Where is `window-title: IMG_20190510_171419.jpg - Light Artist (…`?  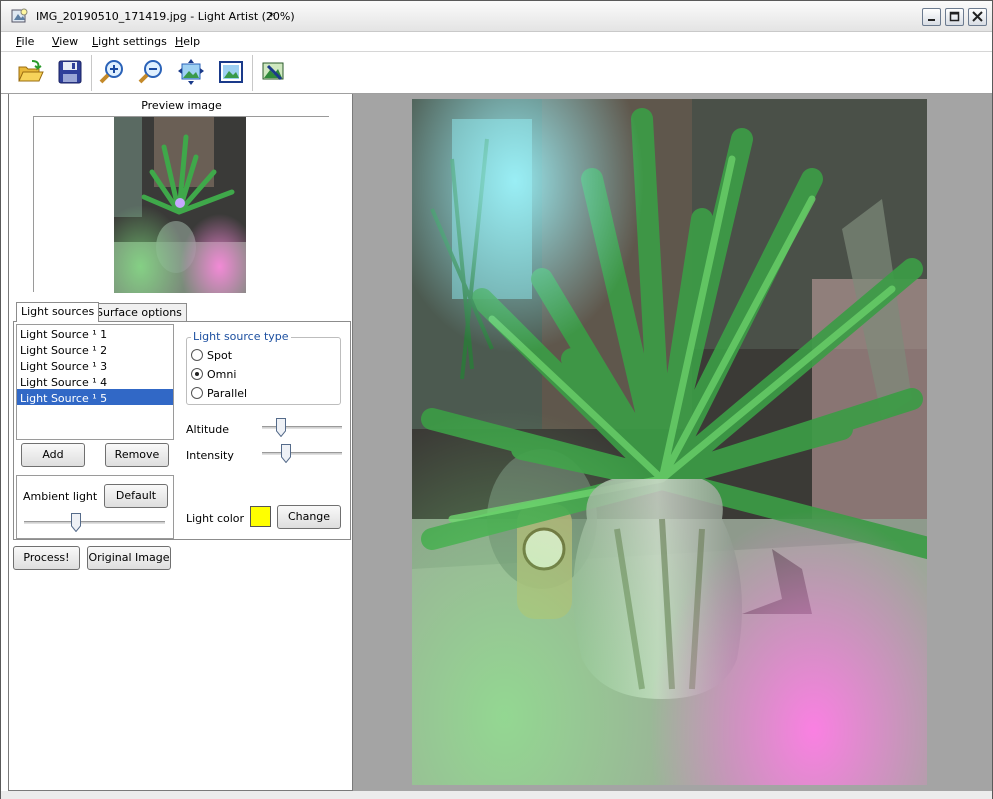
window-title: IMG_20190510_171419.jpg - Light Artist (… is located at coordinates (165, 16).